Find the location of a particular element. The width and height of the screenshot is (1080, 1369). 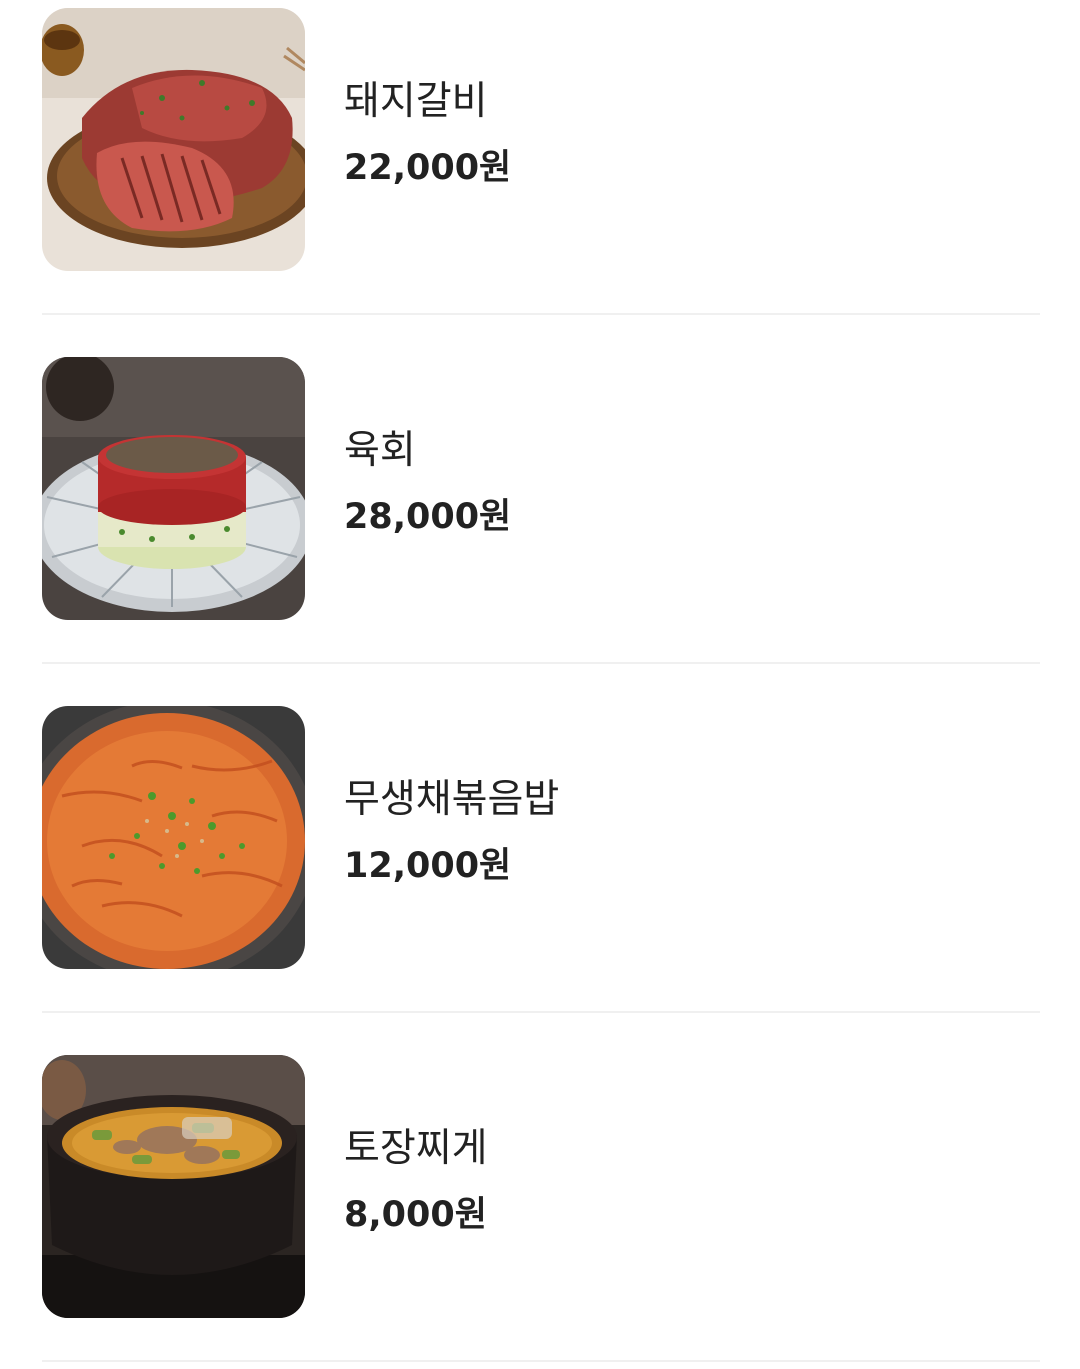

menu-item-name: 무생채볶음밥 is located at coordinates (452, 799).